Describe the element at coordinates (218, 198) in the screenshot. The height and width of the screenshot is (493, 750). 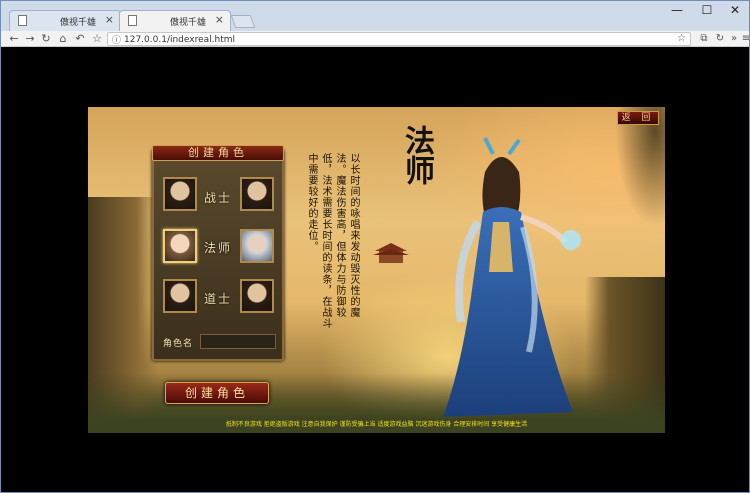
I see `class-label-warrior: 战士` at that location.